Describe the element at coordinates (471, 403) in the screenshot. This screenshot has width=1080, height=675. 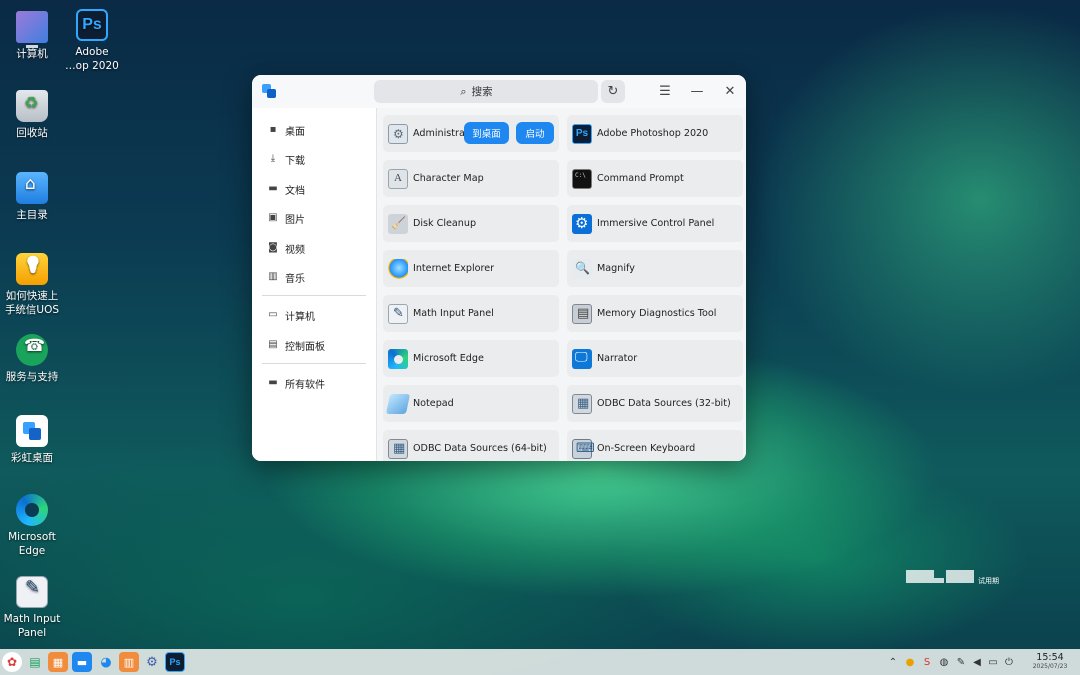
I see `app-tile-notepad: Notepad` at that location.